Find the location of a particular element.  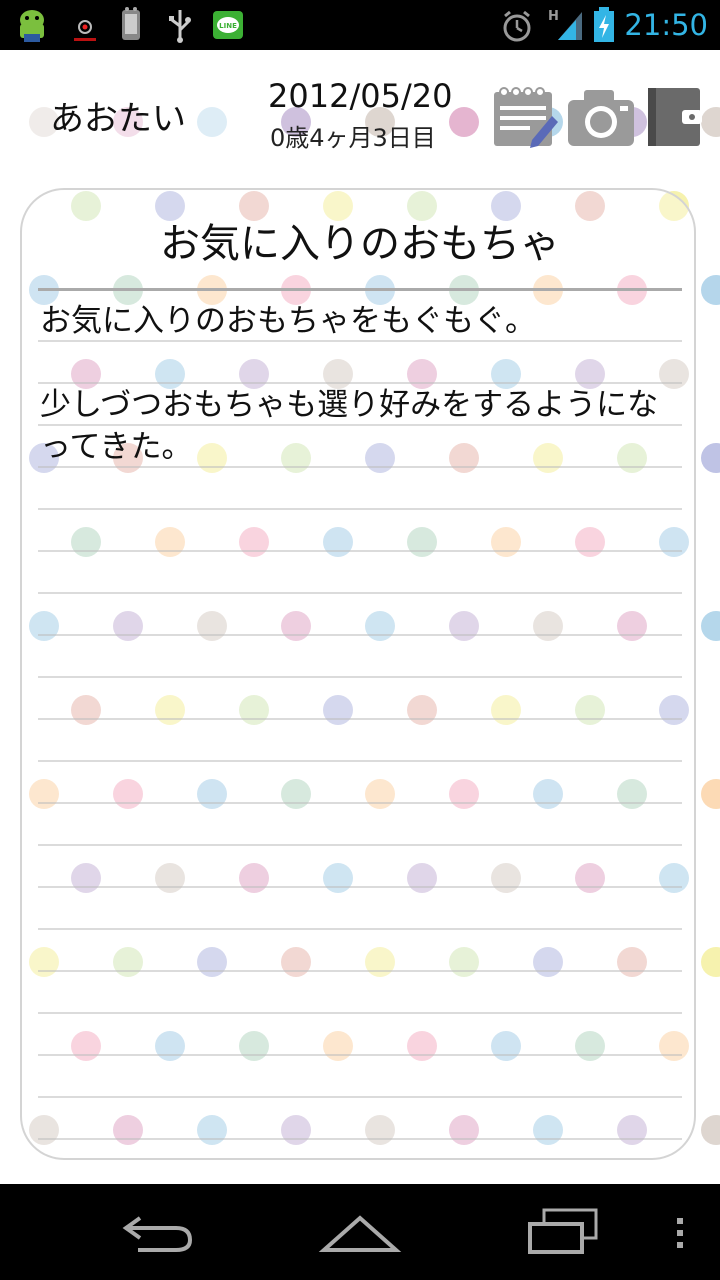

debug-phone-icon is located at coordinates (131, 23).